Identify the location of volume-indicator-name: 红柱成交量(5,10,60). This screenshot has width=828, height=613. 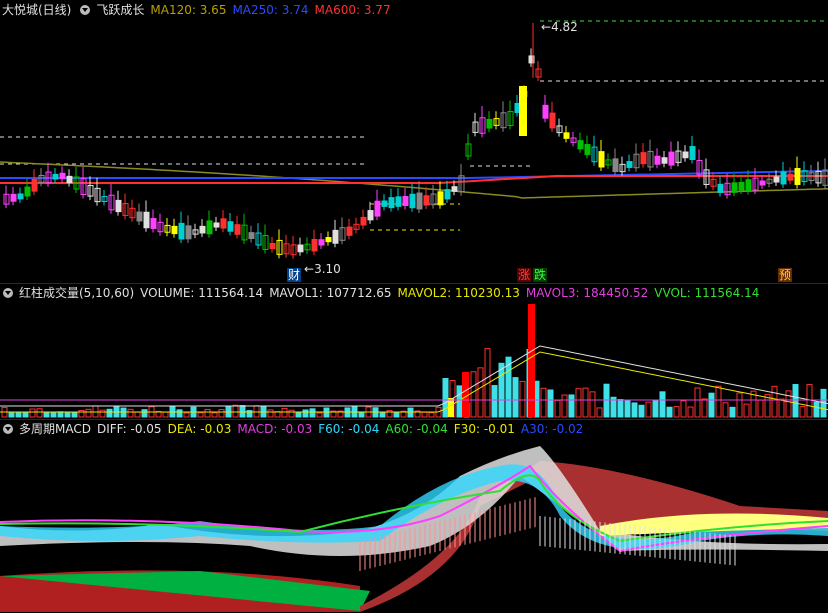
(76, 293).